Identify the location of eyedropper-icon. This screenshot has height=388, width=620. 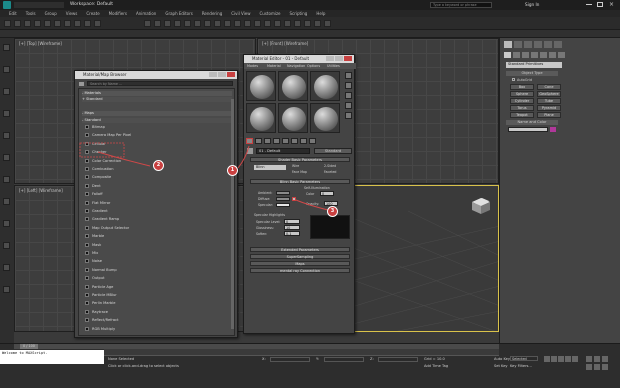
(250, 151).